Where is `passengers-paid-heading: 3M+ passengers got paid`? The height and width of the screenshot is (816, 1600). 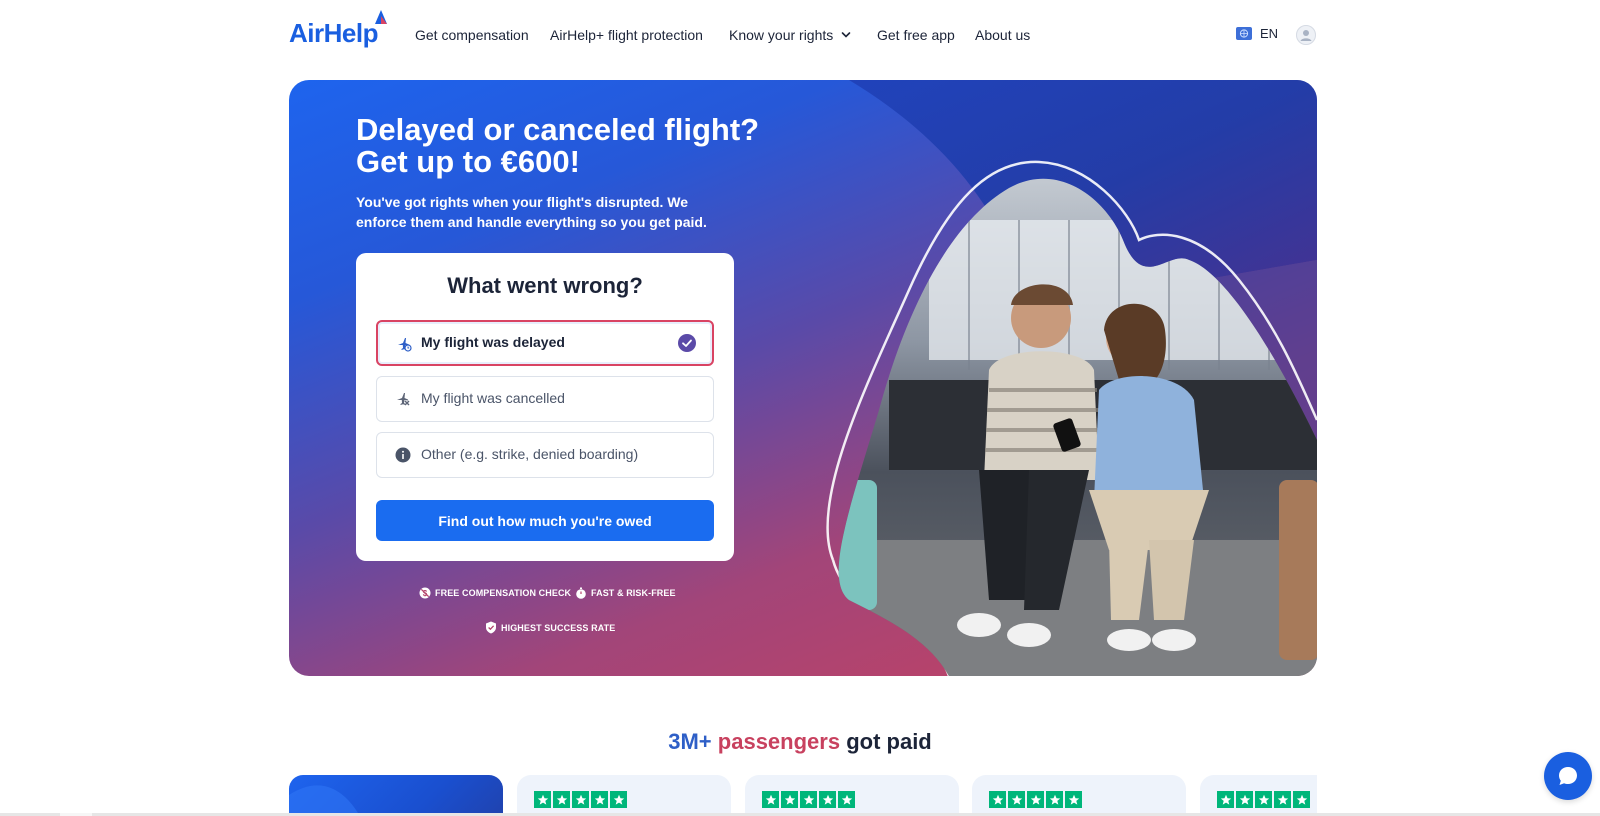 passengers-paid-heading: 3M+ passengers got paid is located at coordinates (800, 742).